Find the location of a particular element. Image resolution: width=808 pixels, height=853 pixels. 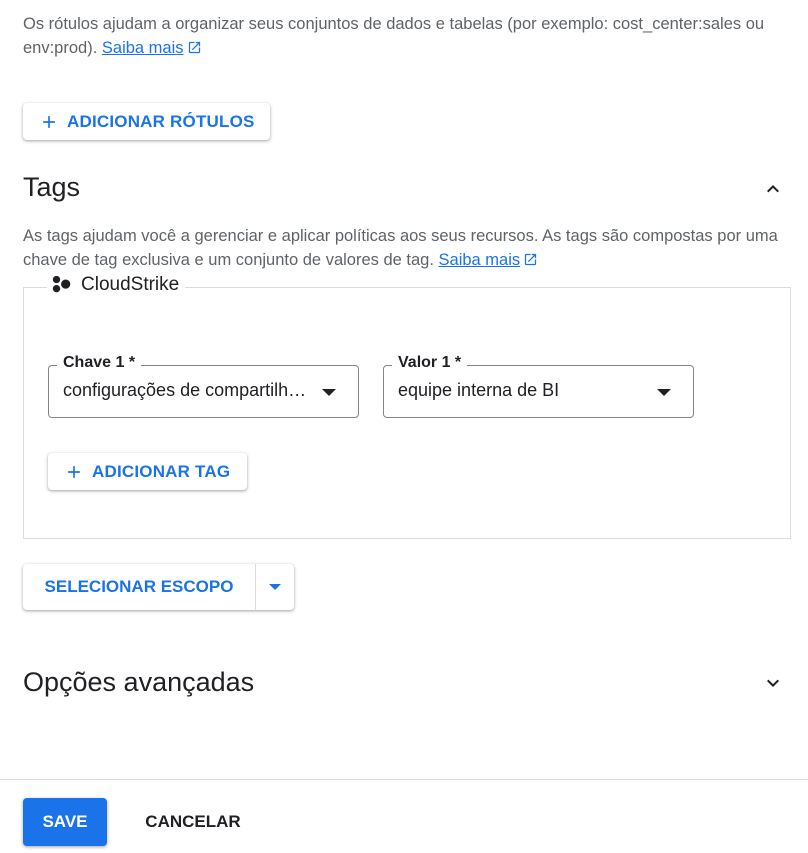

add-labels-label: ADICIONAR RÓTULOS is located at coordinates (161, 121).